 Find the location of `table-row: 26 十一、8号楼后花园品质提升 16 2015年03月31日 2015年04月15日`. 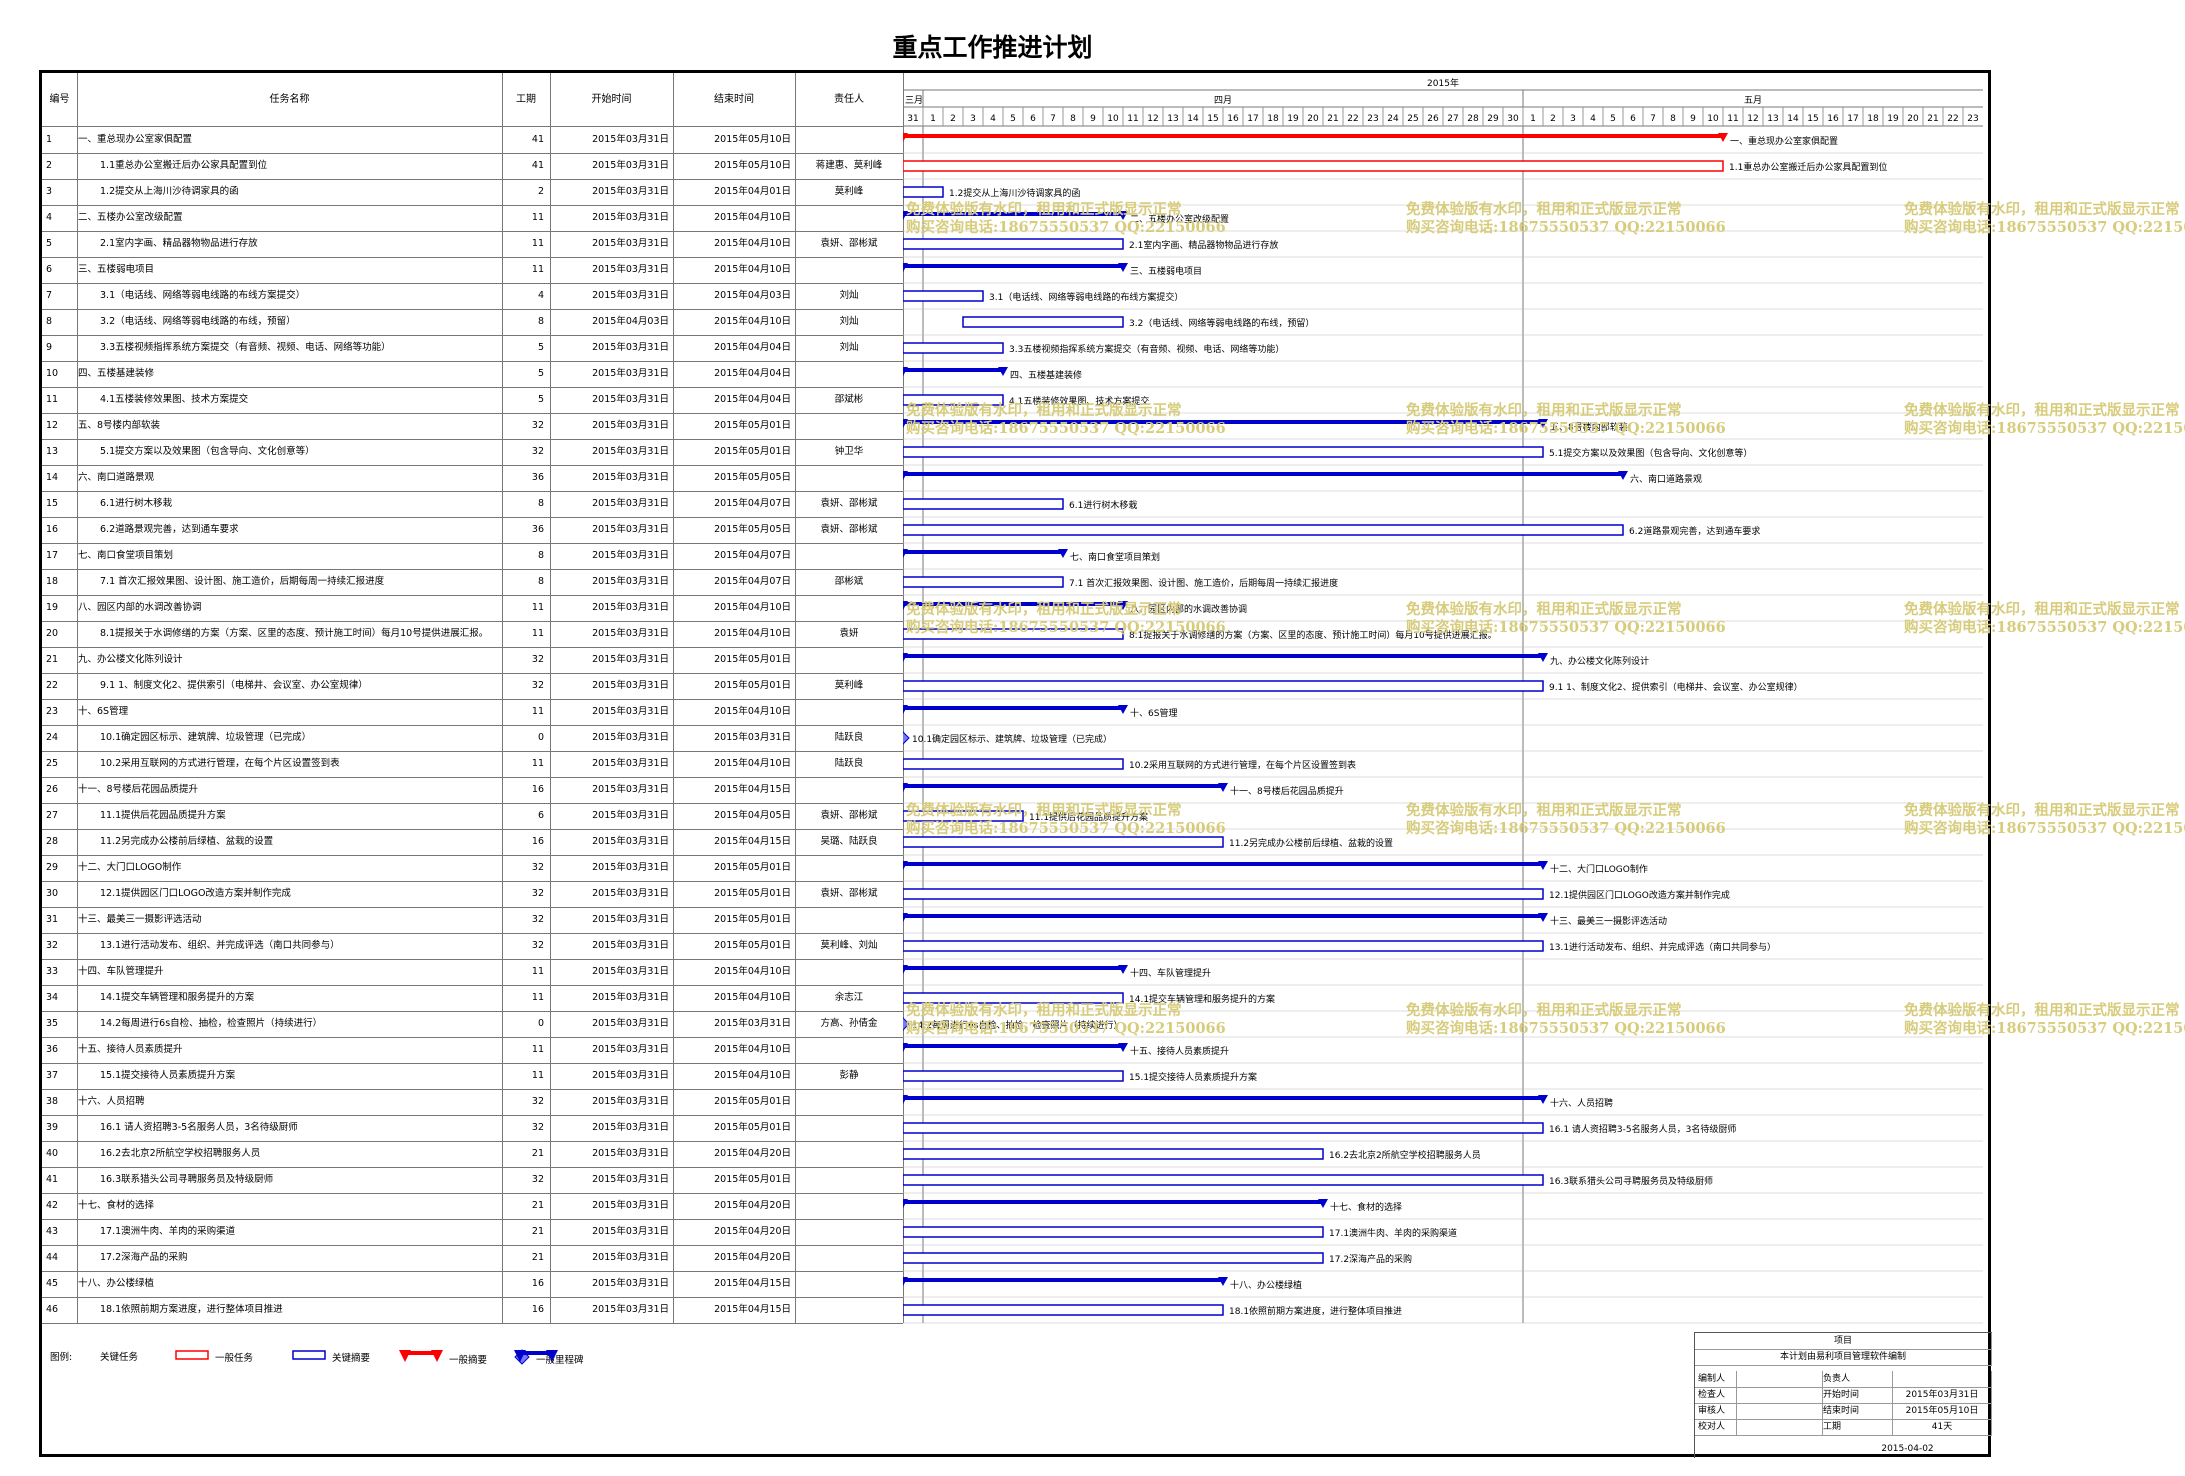

table-row: 26 十一、8号楼后花园品质提升 16 2015年03月31日 2015年04月15日 is located at coordinates (472, 790).